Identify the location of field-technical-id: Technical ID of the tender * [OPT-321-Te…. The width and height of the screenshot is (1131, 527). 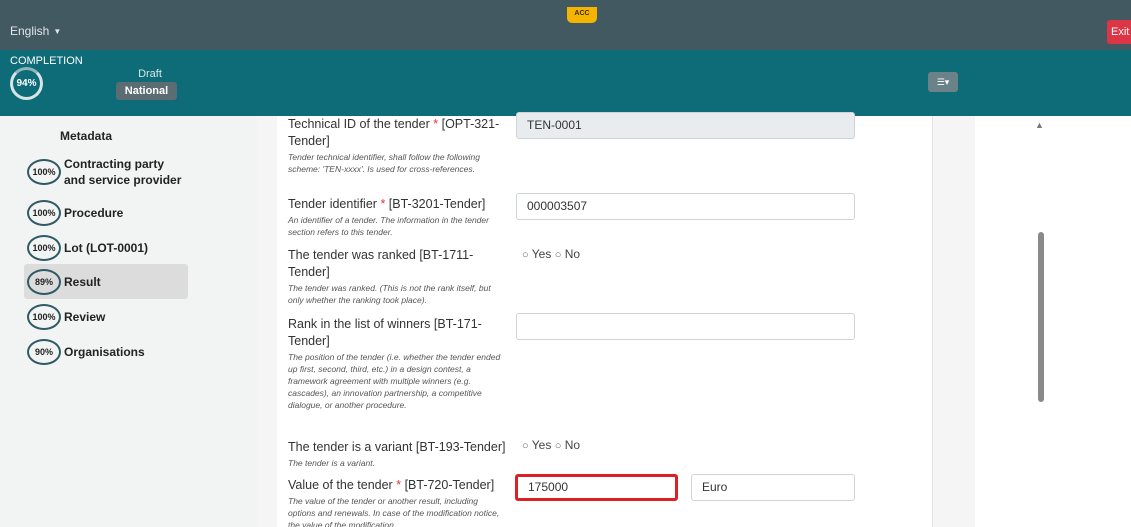
(397, 145).